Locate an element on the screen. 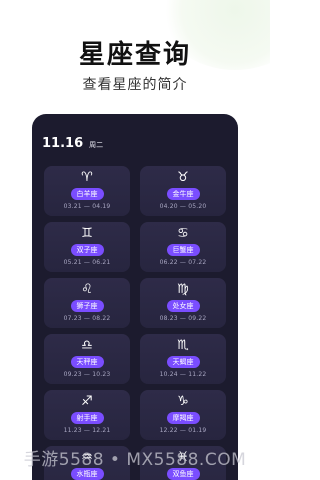  zodiac-name: 白羊座 is located at coordinates (87, 194).